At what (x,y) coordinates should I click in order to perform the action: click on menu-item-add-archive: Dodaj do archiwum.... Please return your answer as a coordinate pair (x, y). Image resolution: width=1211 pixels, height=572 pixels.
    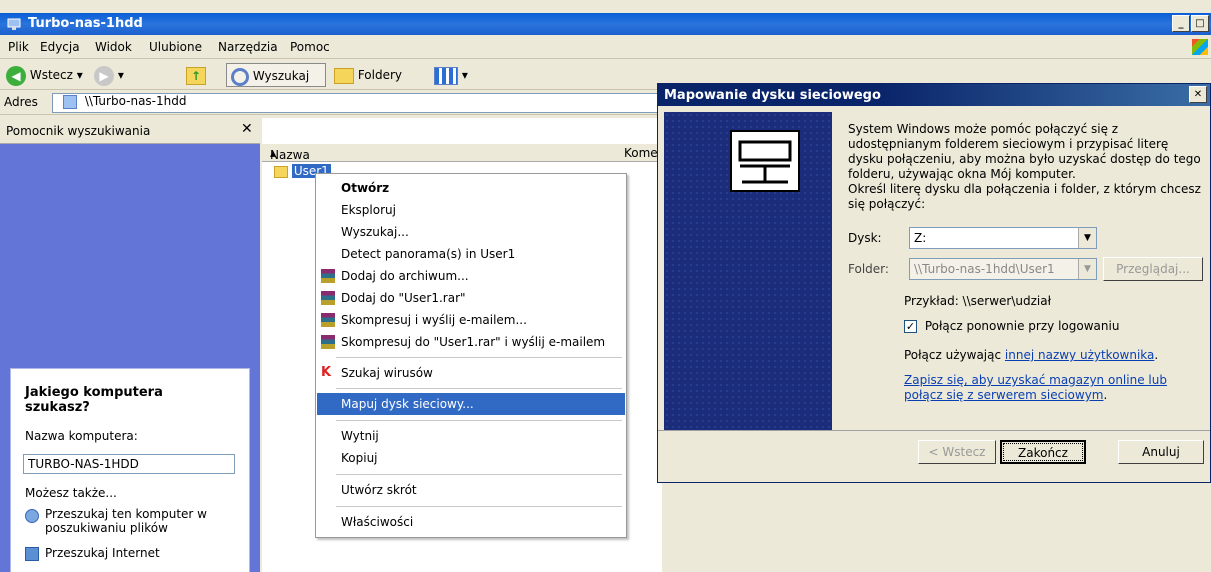
    Looking at the image, I should click on (471, 276).